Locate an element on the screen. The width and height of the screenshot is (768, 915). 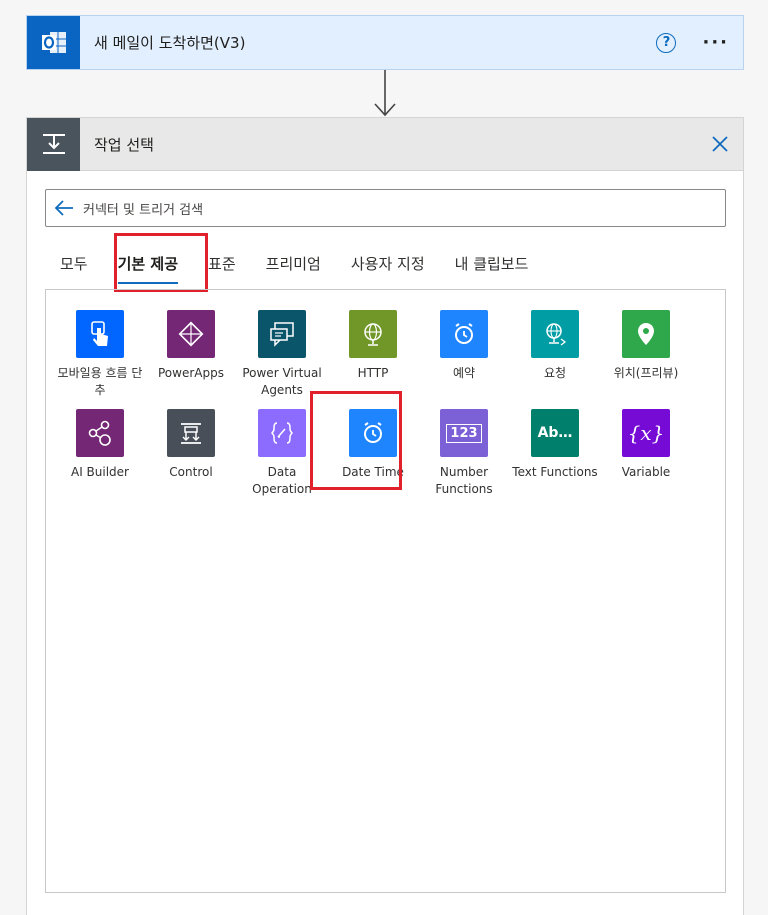
number-glyph: 123 is located at coordinates (464, 433).